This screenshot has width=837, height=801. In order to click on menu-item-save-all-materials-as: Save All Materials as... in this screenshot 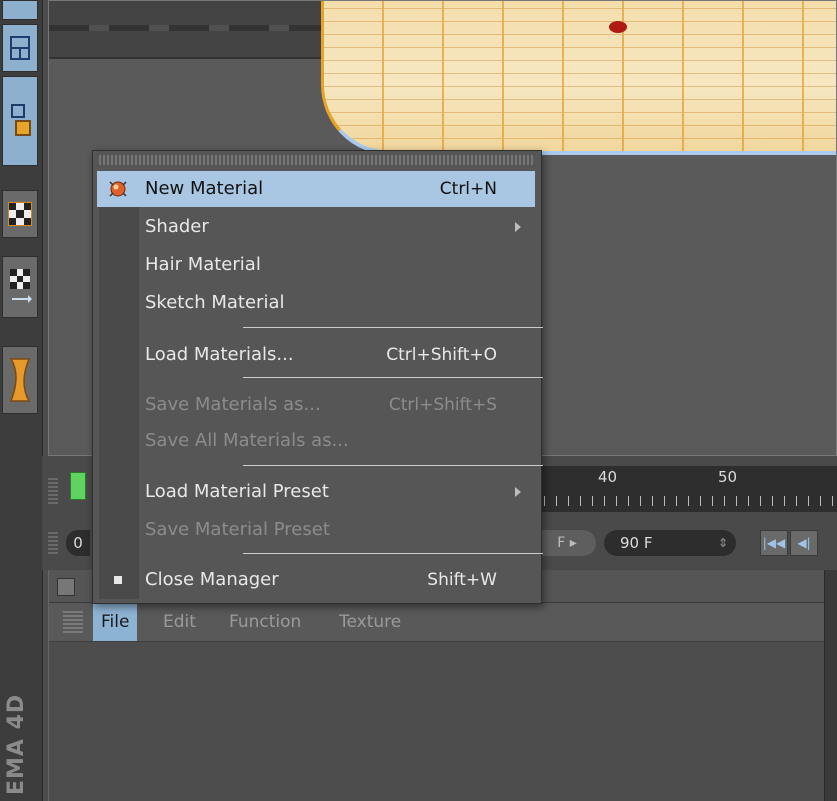, I will do `click(316, 441)`.